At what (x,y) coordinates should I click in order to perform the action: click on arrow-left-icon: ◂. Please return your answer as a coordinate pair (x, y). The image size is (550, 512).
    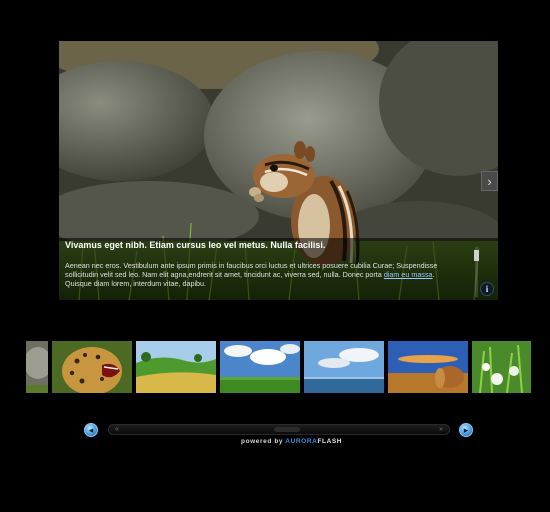
    Looking at the image, I should click on (91, 429).